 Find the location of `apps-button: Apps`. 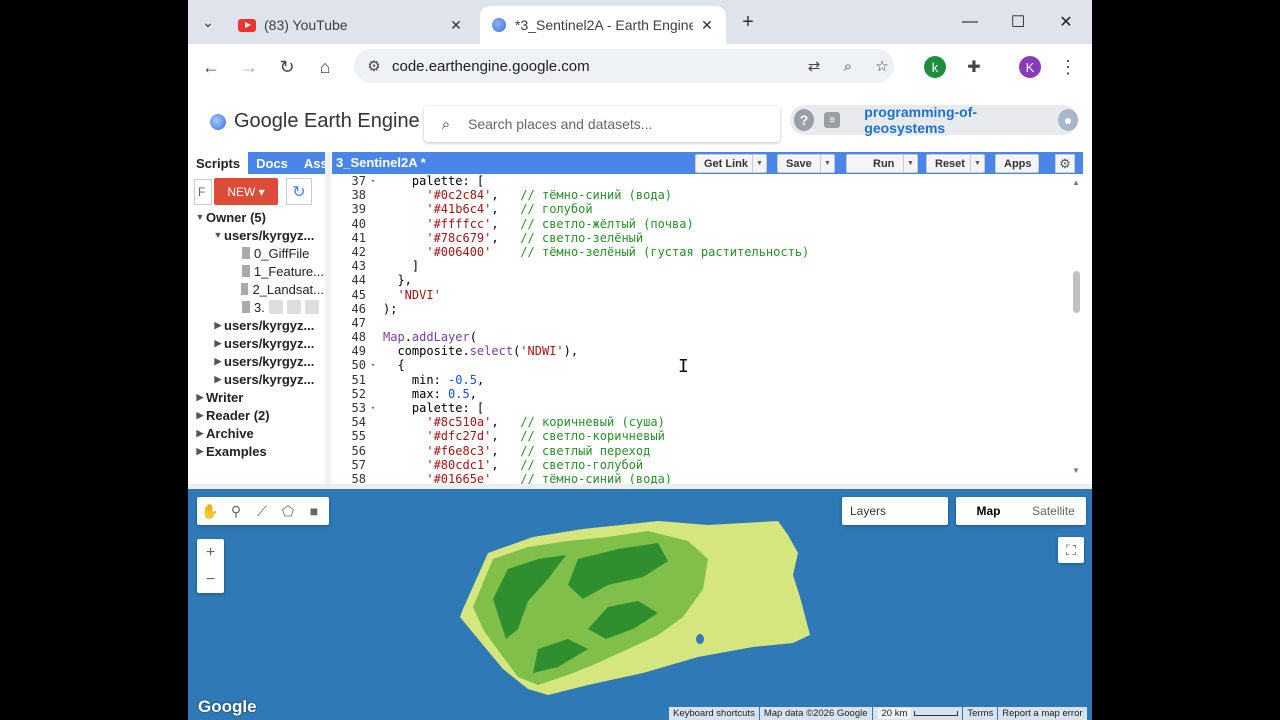

apps-button: Apps is located at coordinates (1017, 163).